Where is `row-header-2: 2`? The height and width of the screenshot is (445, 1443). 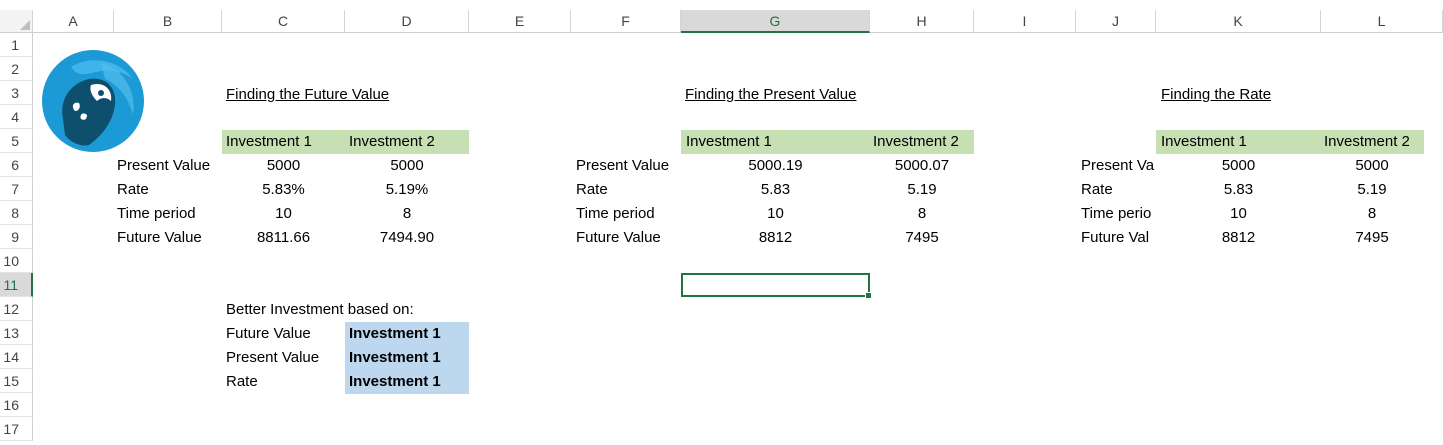 row-header-2: 2 is located at coordinates (16, 69).